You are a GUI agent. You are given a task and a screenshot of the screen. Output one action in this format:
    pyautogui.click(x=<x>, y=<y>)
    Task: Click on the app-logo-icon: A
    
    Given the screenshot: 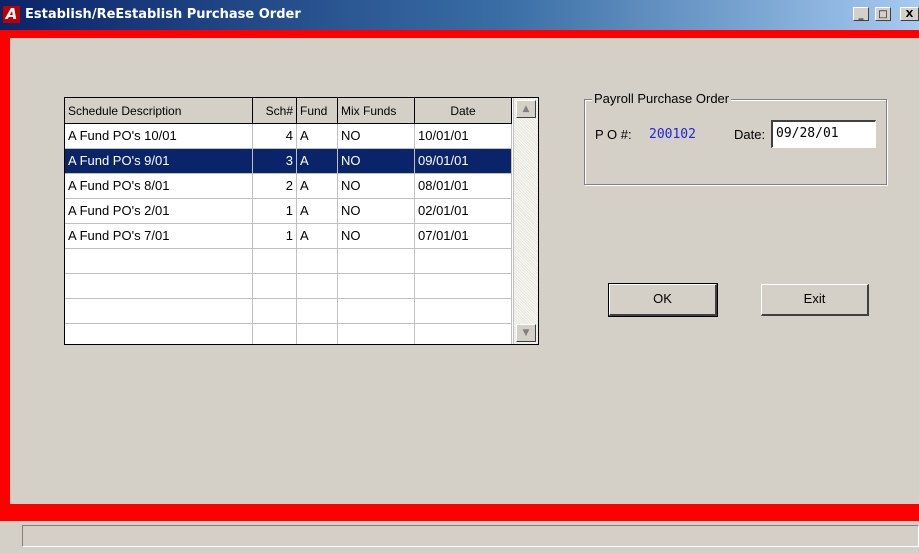 What is the action you would take?
    pyautogui.click(x=11, y=14)
    